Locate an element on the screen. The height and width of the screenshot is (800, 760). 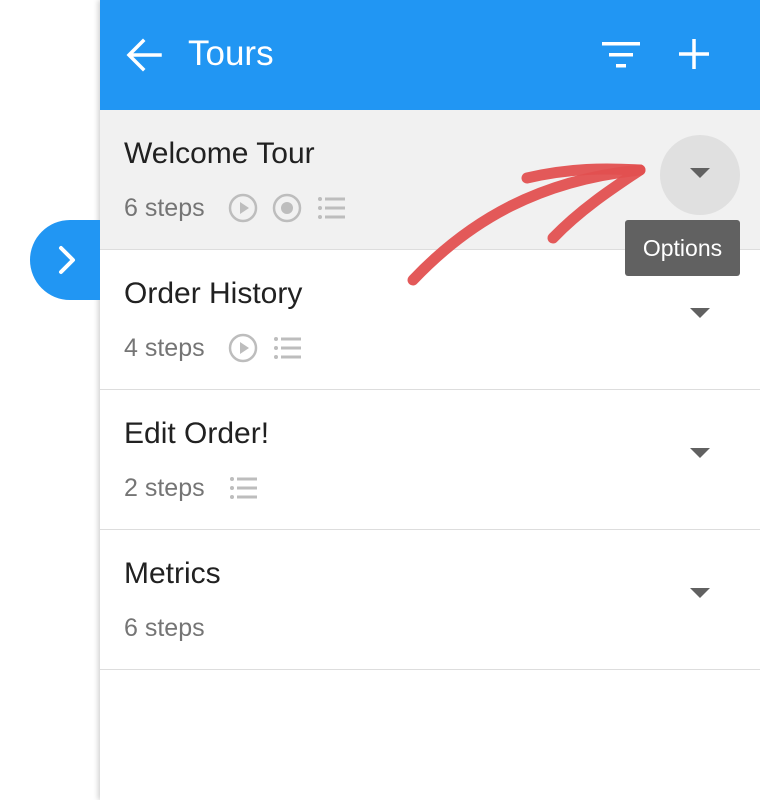
filter-button is located at coordinates (622, 56).